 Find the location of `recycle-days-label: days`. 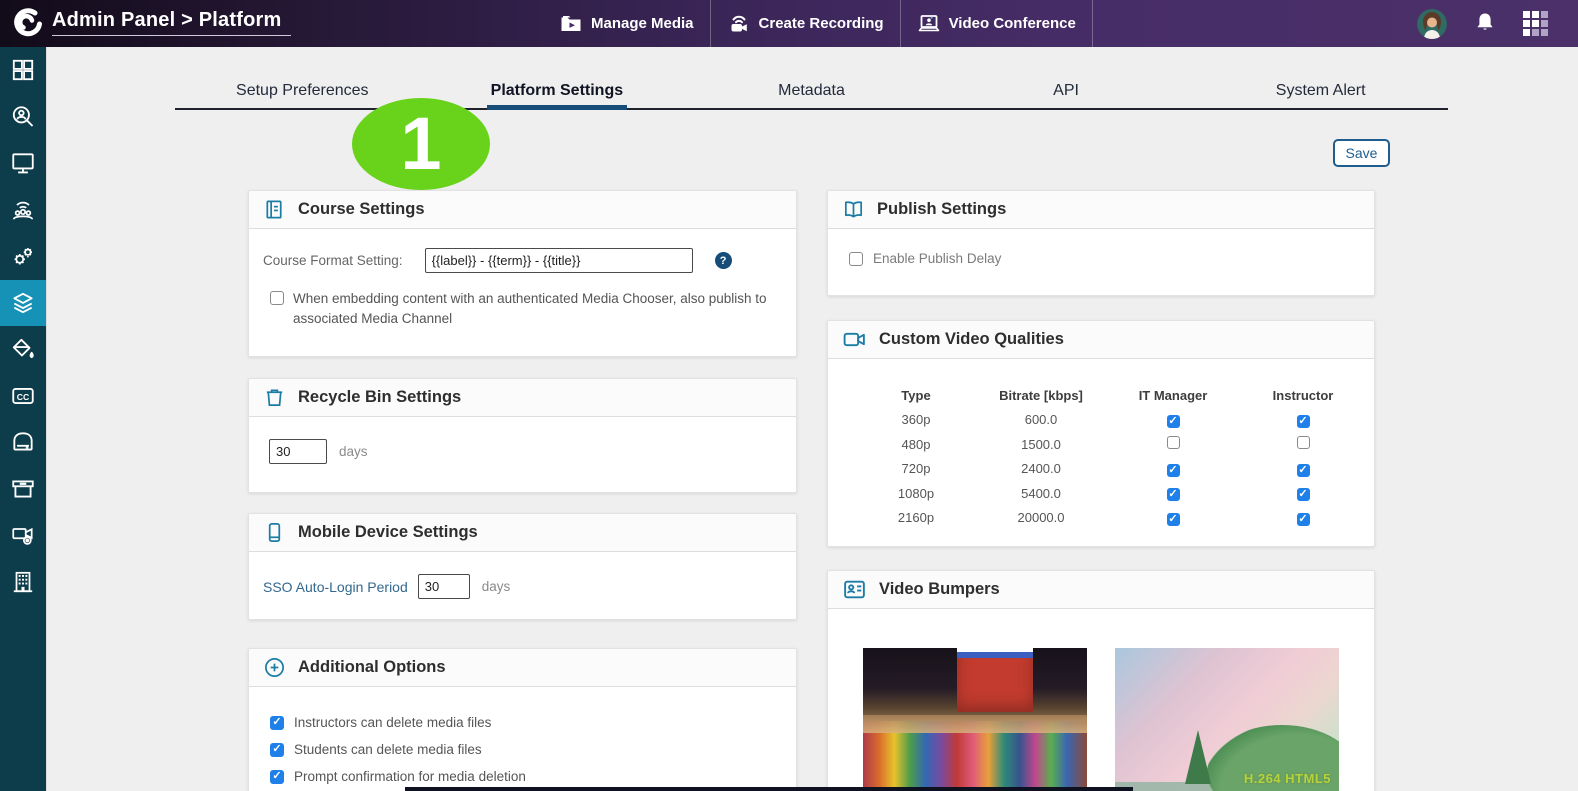

recycle-days-label: days is located at coordinates (353, 451).